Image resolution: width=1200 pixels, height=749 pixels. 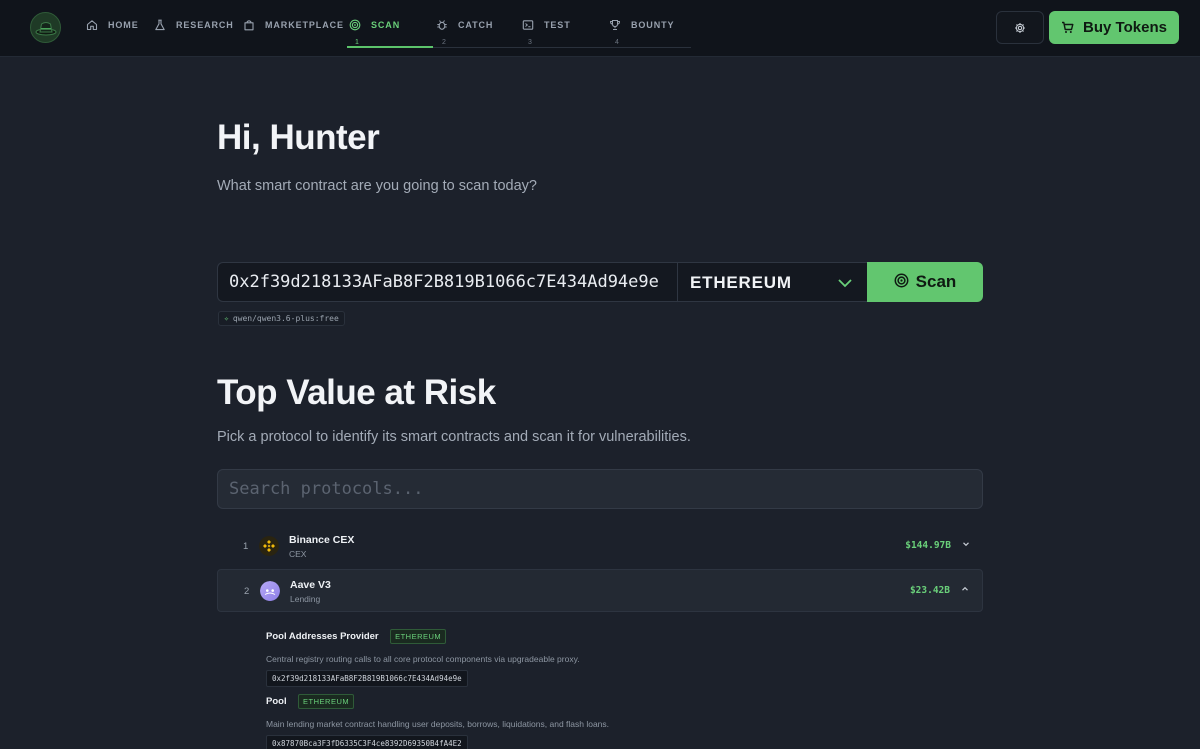 What do you see at coordinates (269, 546) in the screenshot?
I see `binance-logo-icon` at bounding box center [269, 546].